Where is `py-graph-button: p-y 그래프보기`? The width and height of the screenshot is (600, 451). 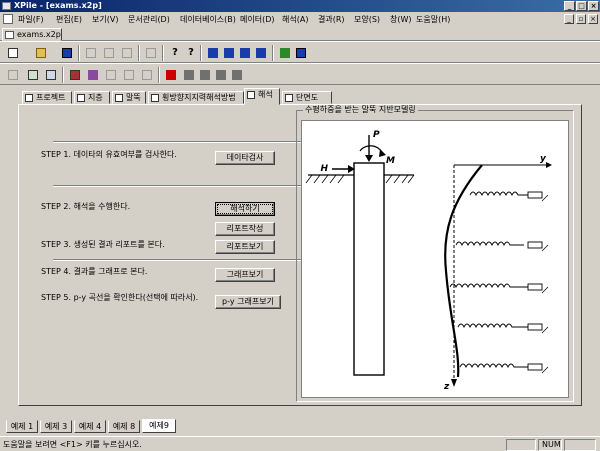 py-graph-button: p-y 그래프보기 is located at coordinates (248, 302).